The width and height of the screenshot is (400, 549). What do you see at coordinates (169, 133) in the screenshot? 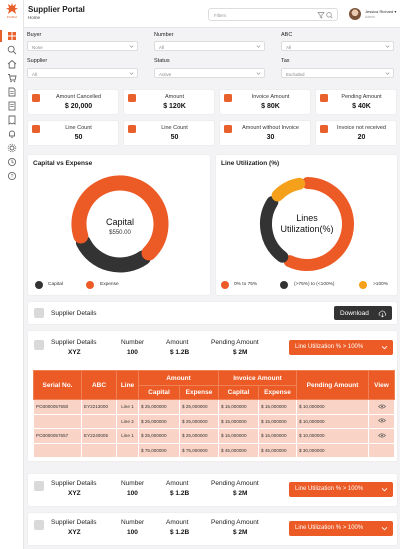
I see `kpi-line-count-2: Line Count 50` at bounding box center [169, 133].